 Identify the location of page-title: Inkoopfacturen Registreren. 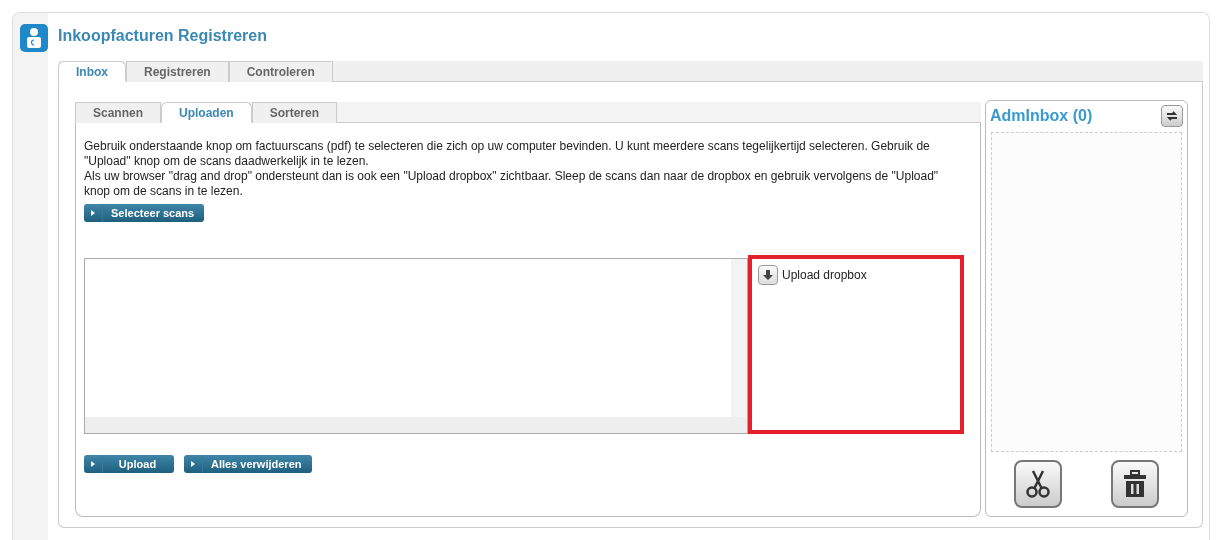
(163, 36).